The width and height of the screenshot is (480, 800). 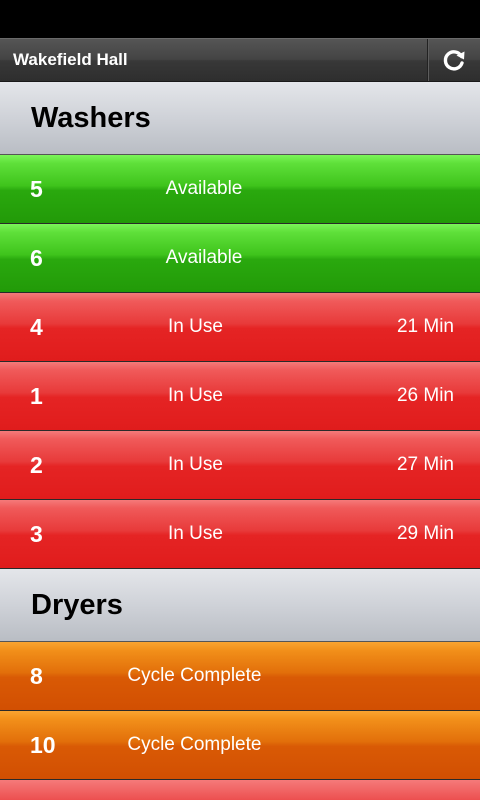 I want to click on refresh-icon, so click(x=454, y=60).